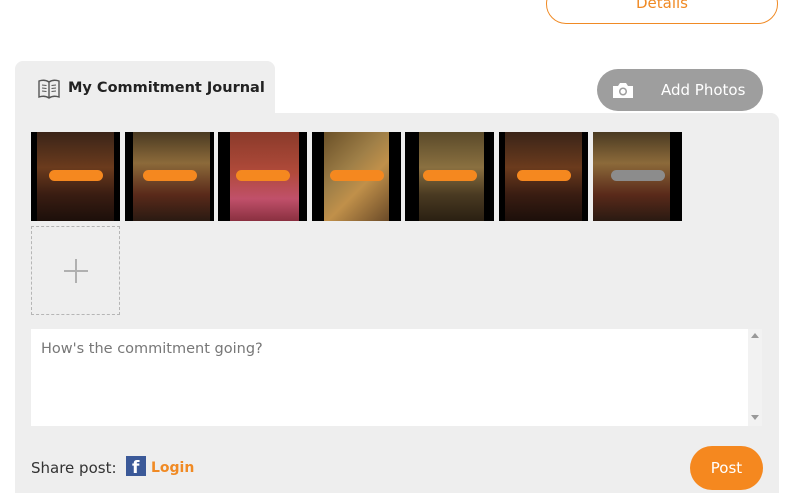  Describe the element at coordinates (662, 12) in the screenshot. I see `details-button: Details` at that location.